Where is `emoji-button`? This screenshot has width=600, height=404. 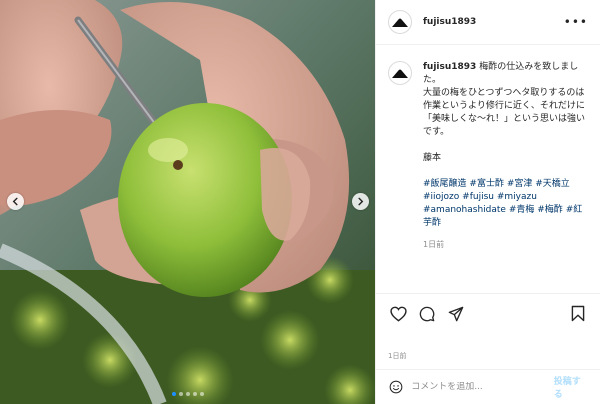
emoji-button is located at coordinates (395, 387).